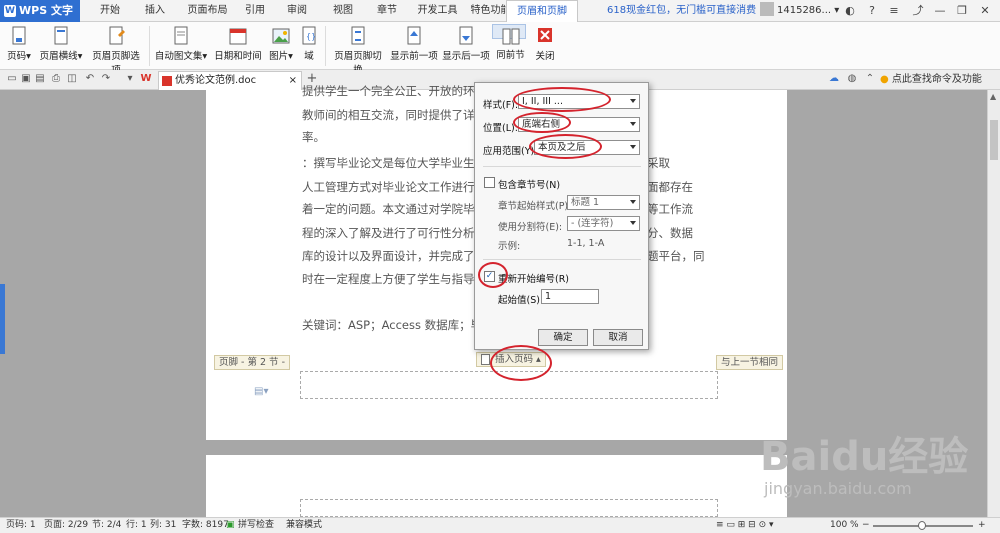  What do you see at coordinates (745, 525) in the screenshot?
I see `view-mode-icons: ≡ ▭ ⊞ ⊟ ⊙ ▾` at bounding box center [745, 525].